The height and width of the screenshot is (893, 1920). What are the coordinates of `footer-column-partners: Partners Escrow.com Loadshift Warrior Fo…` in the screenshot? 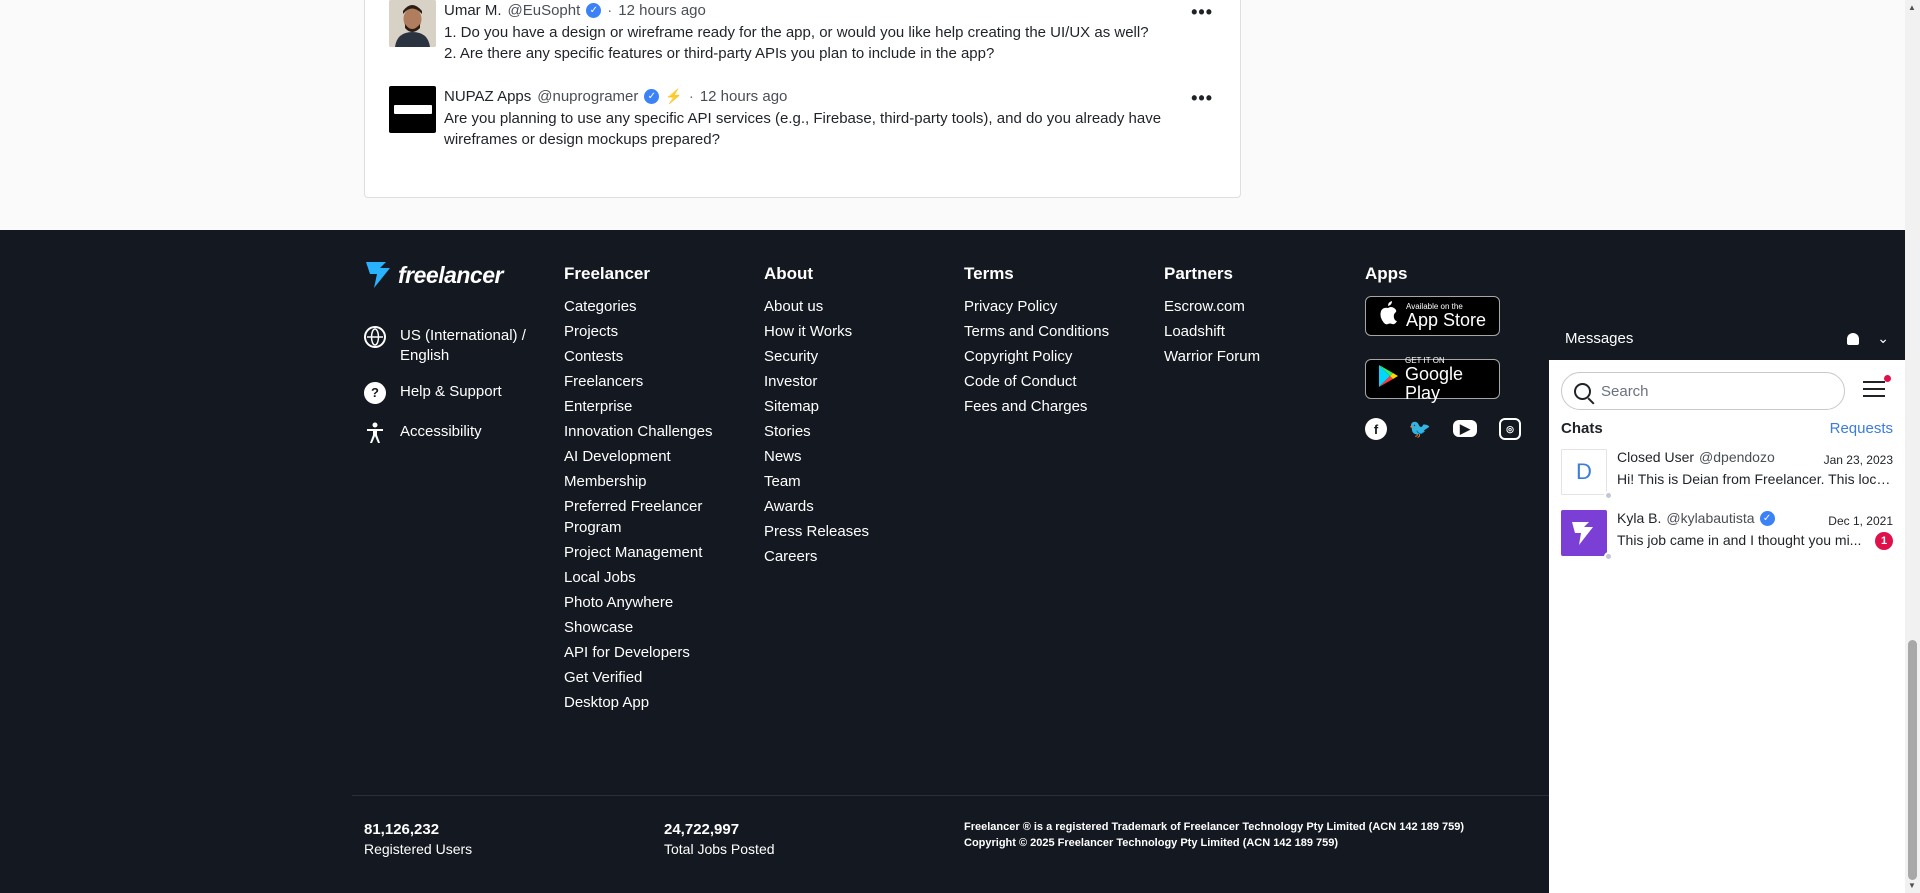 It's located at (1212, 317).